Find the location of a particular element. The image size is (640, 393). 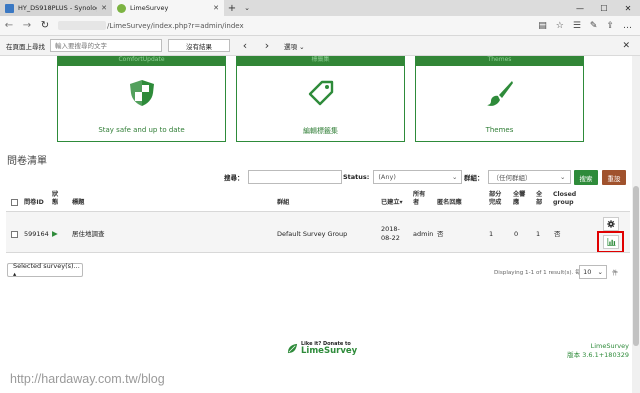

column-header-owner: 所有者 is located at coordinates (420, 199).